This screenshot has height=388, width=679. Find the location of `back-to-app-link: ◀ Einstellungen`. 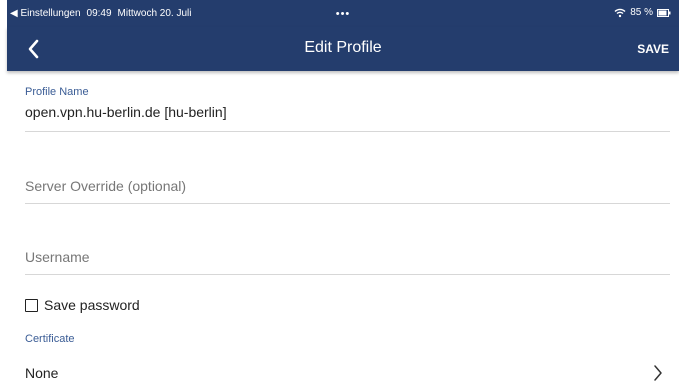

back-to-app-link: ◀ Einstellungen is located at coordinates (45, 13).